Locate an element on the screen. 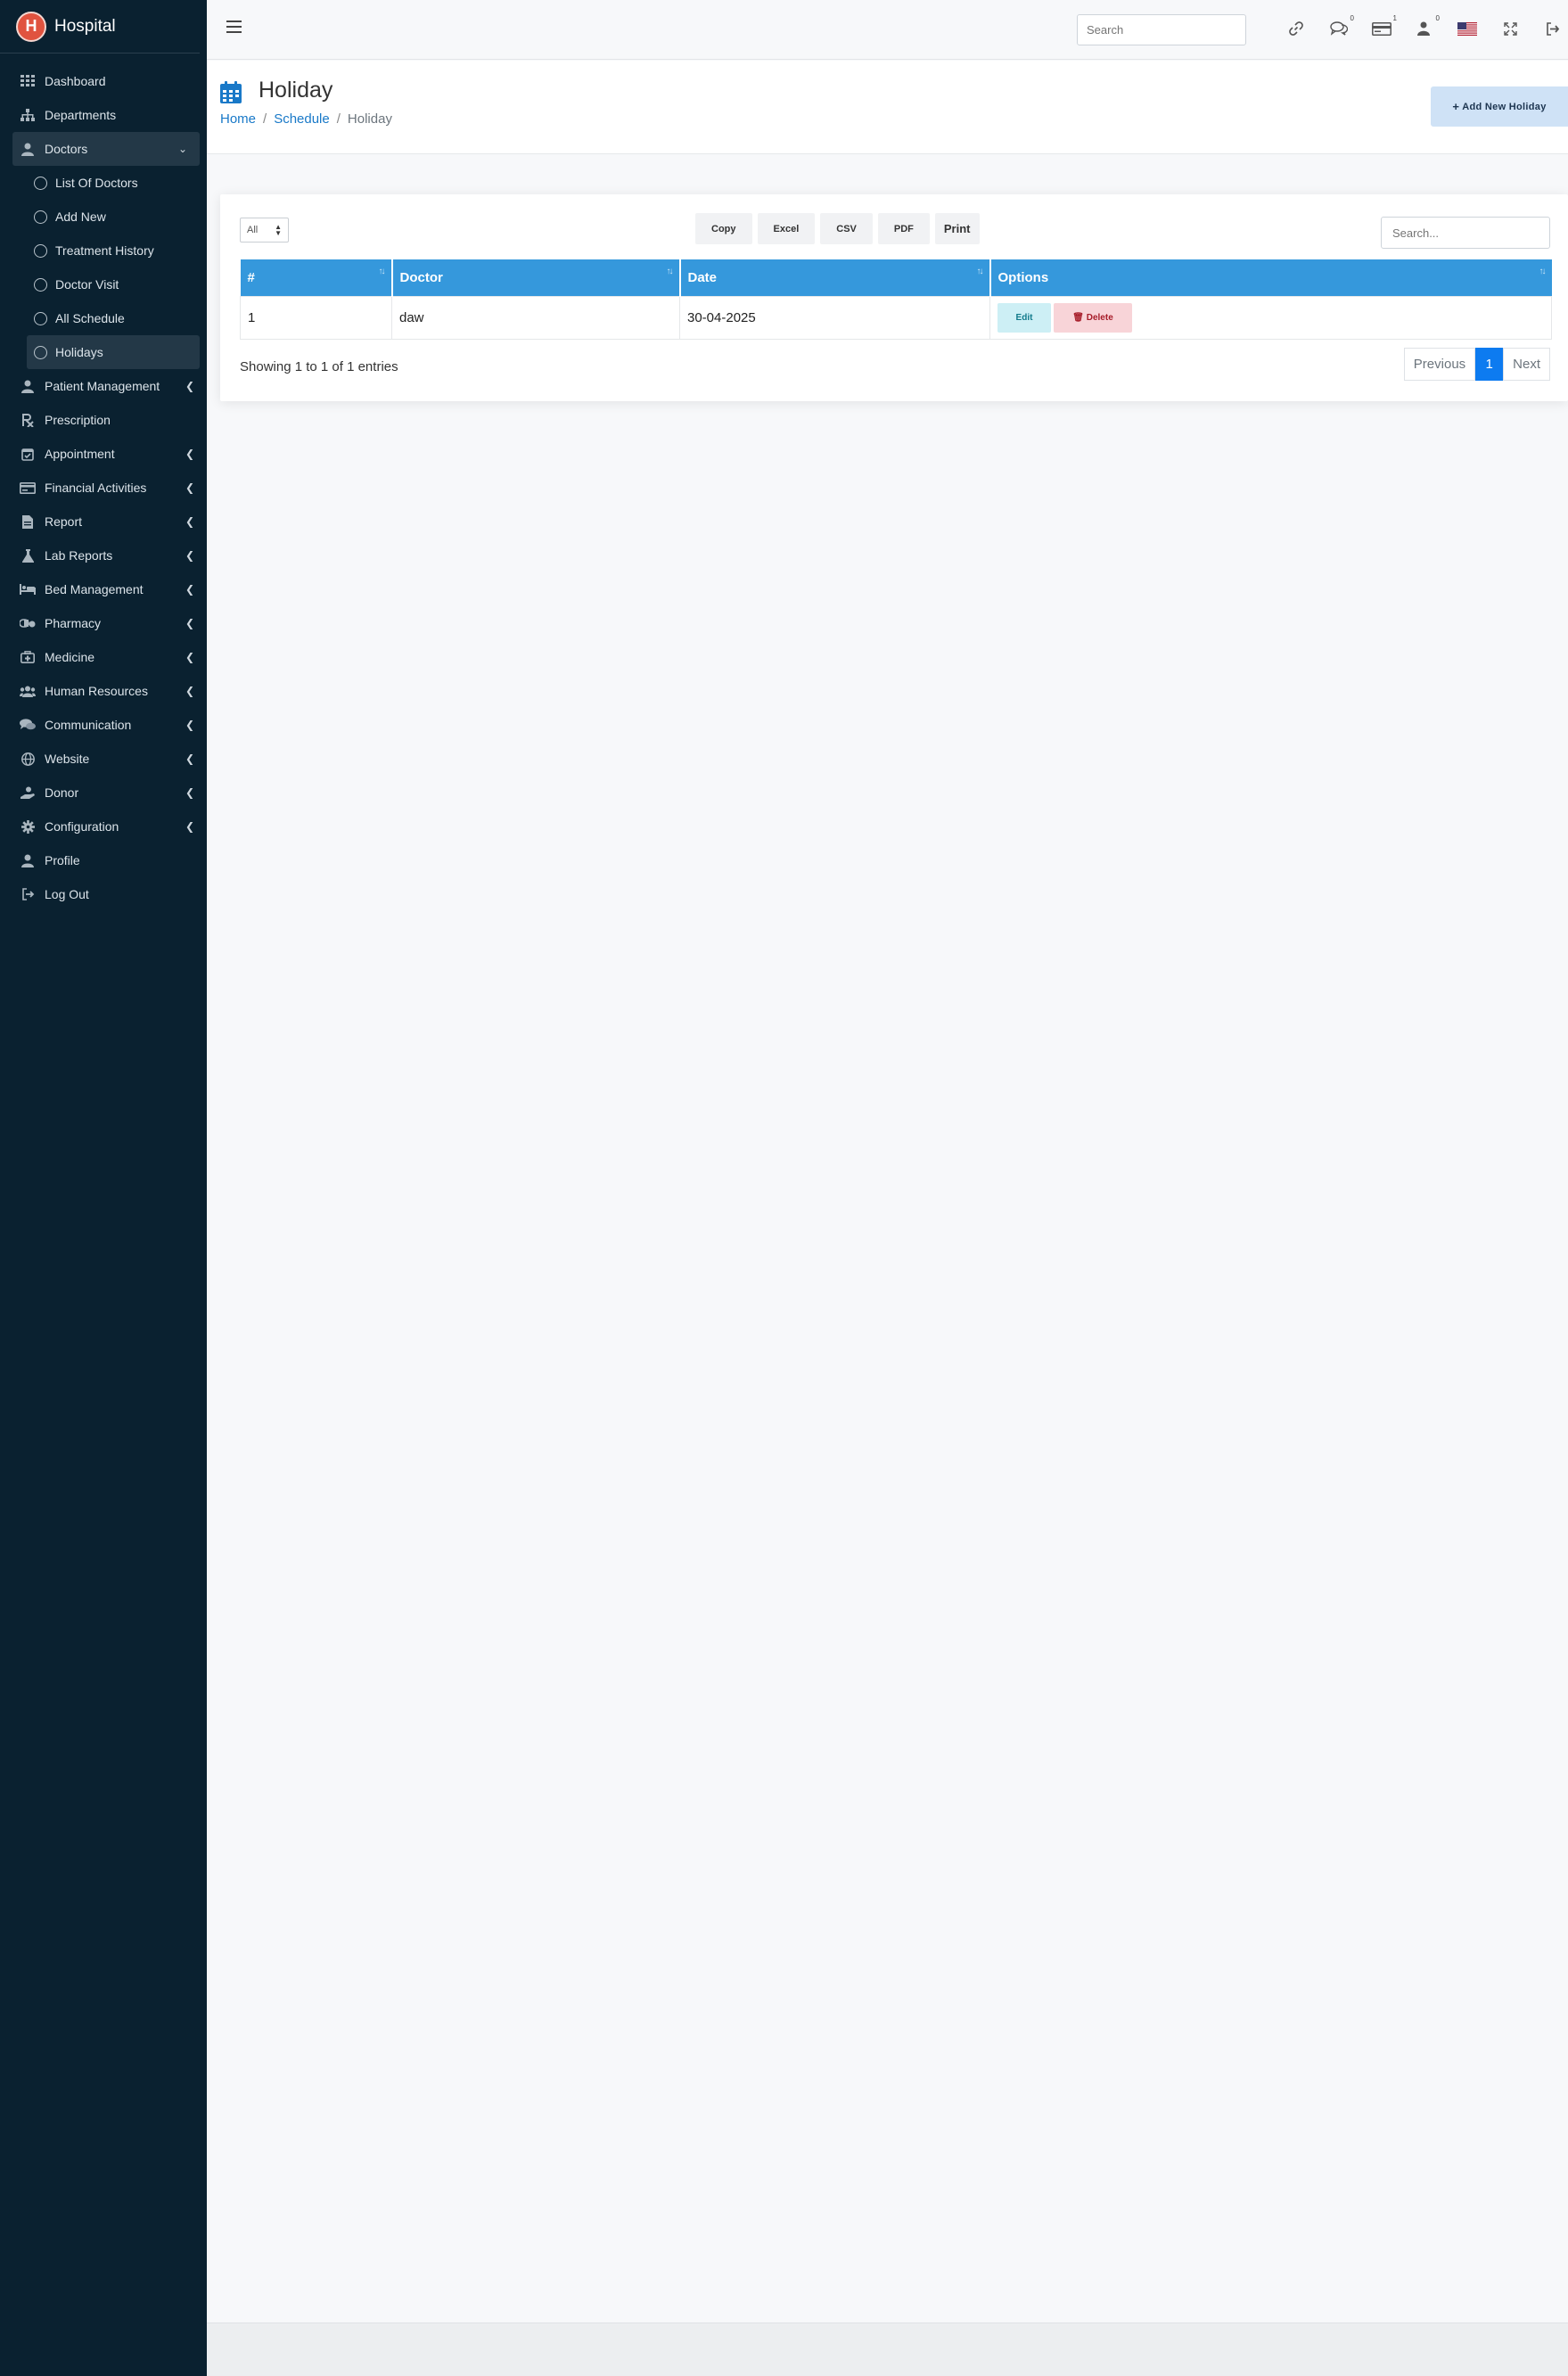  sidebar-item-configuration: Configuration ❮ is located at coordinates (104, 826).